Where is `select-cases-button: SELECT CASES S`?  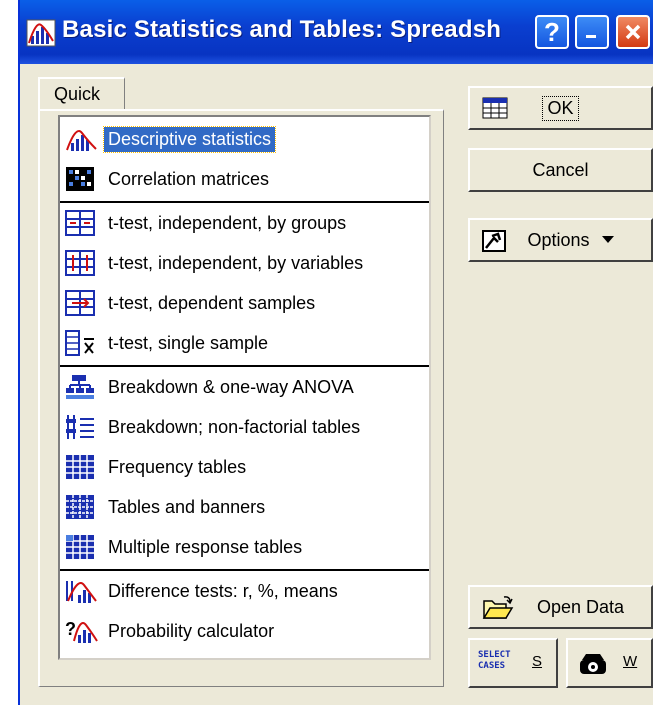 select-cases-button: SELECT CASES S is located at coordinates (513, 663).